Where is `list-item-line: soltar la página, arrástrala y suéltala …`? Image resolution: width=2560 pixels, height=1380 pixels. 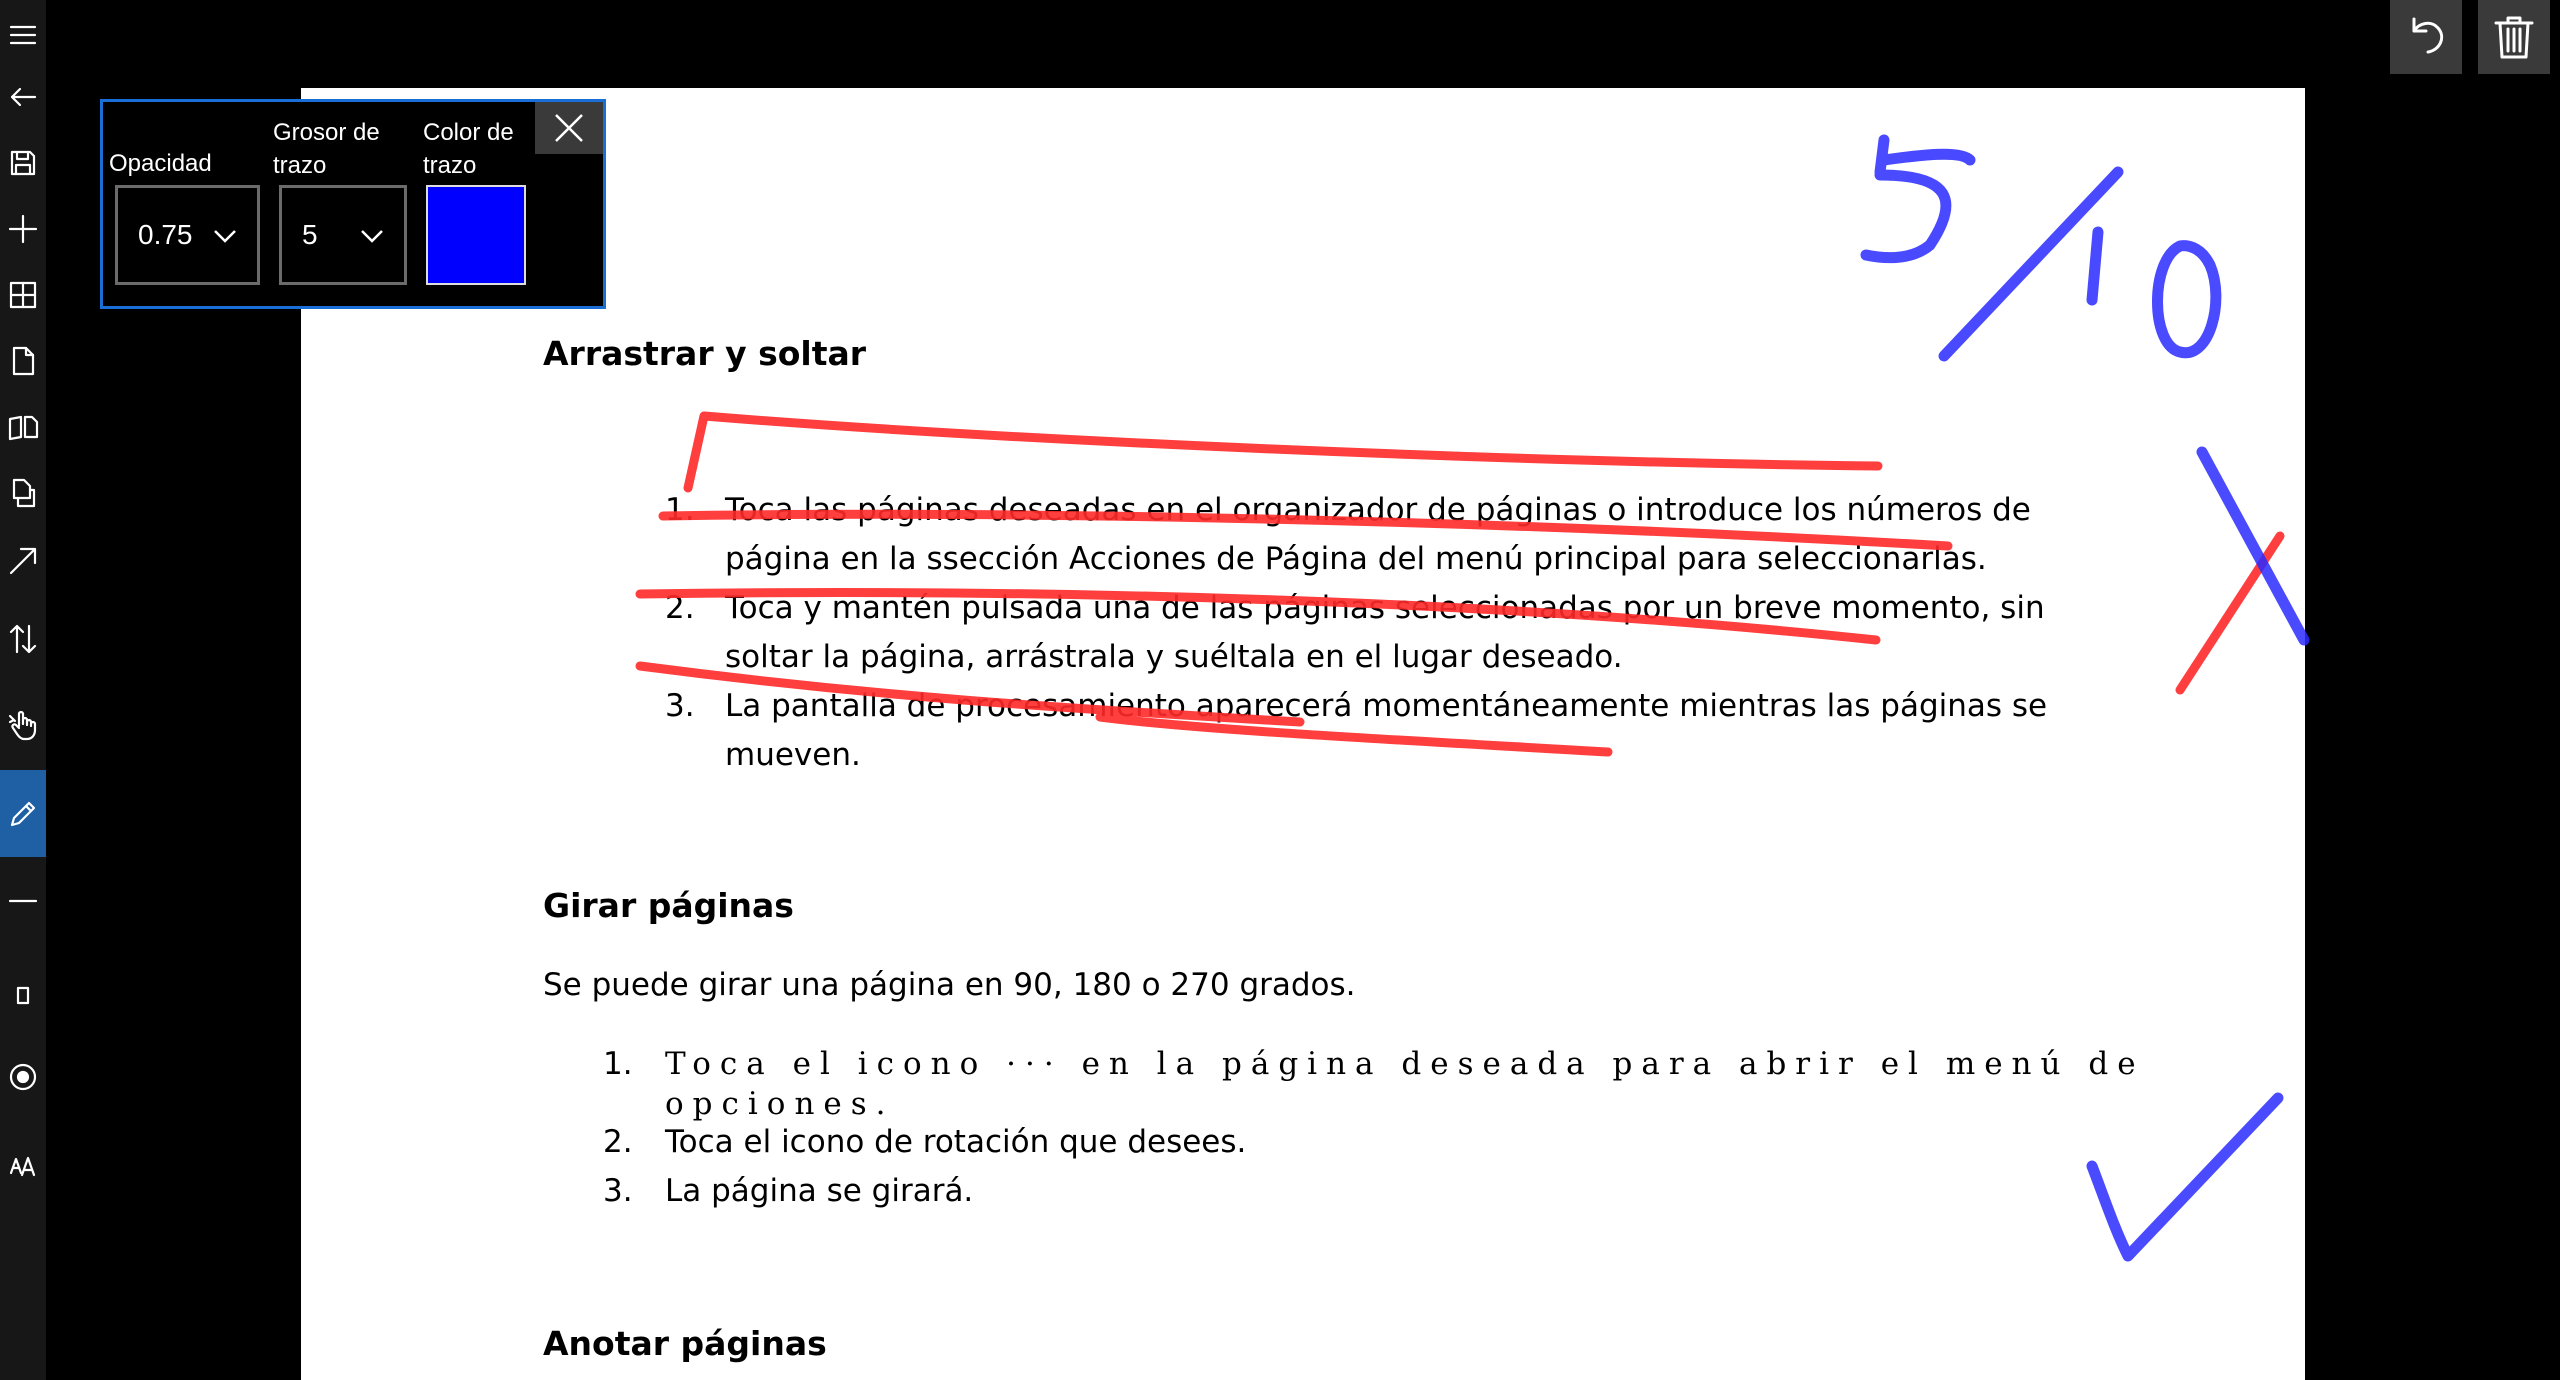 list-item-line: soltar la página, arrástrala y suéltala … is located at coordinates (1174, 657).